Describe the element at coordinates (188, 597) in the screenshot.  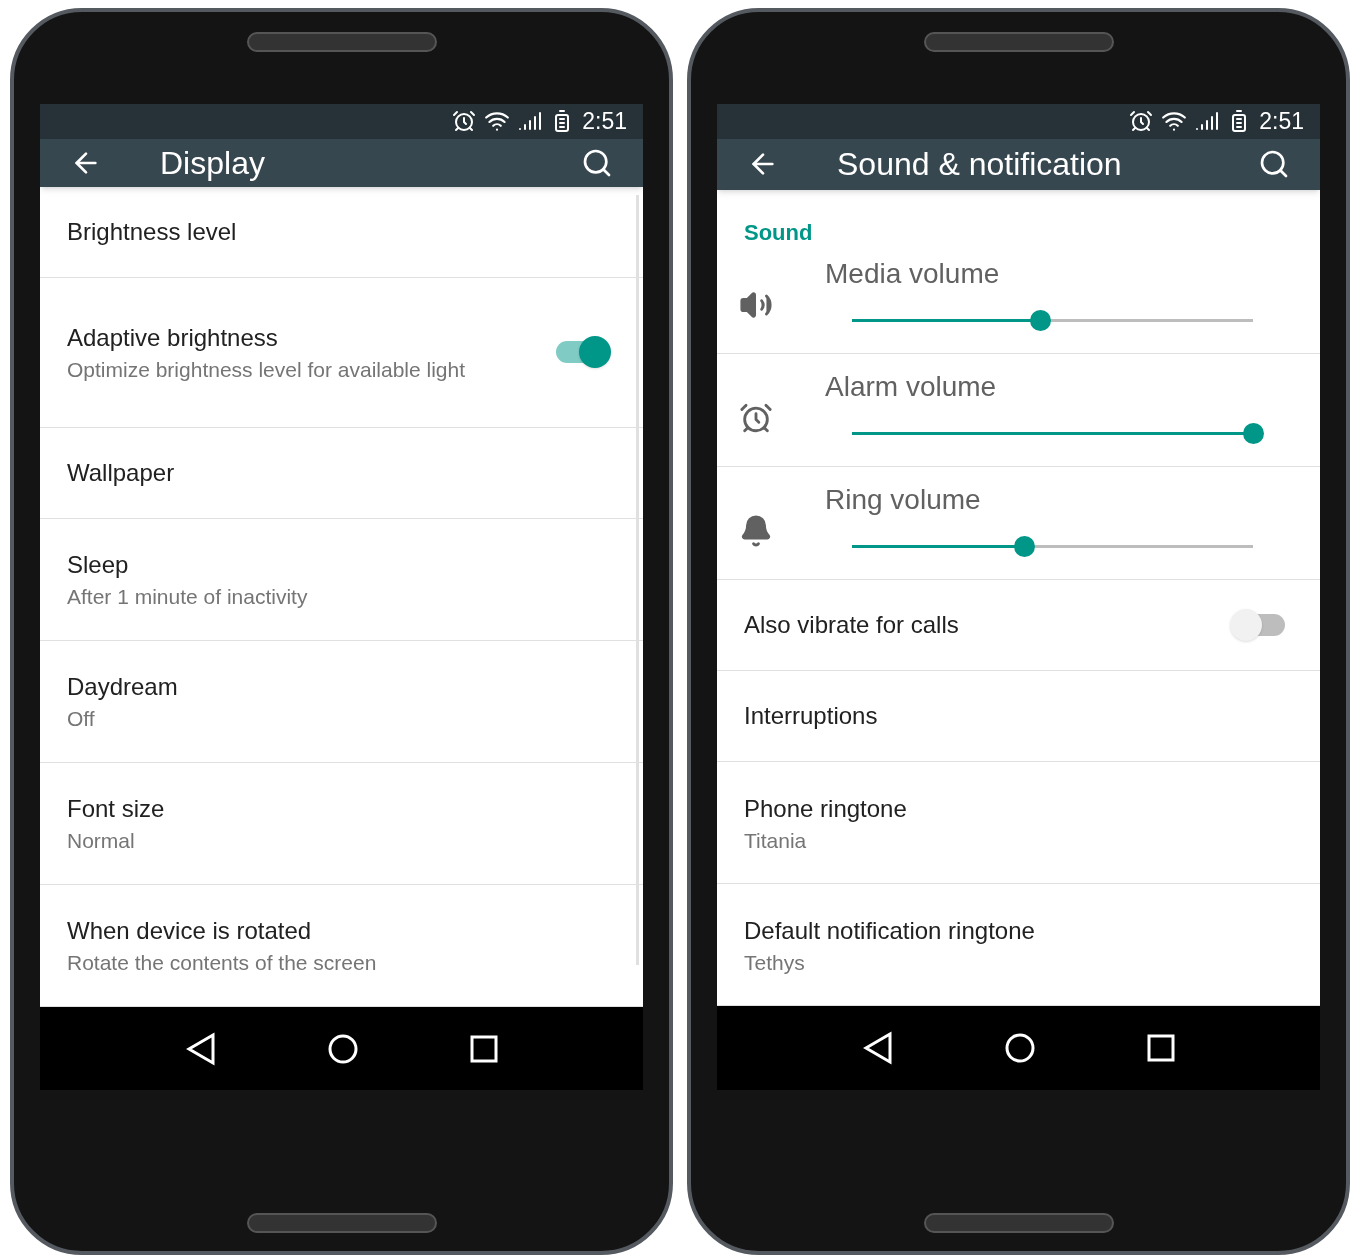
I see `setting-summary: After 1 minute of inactivity` at that location.